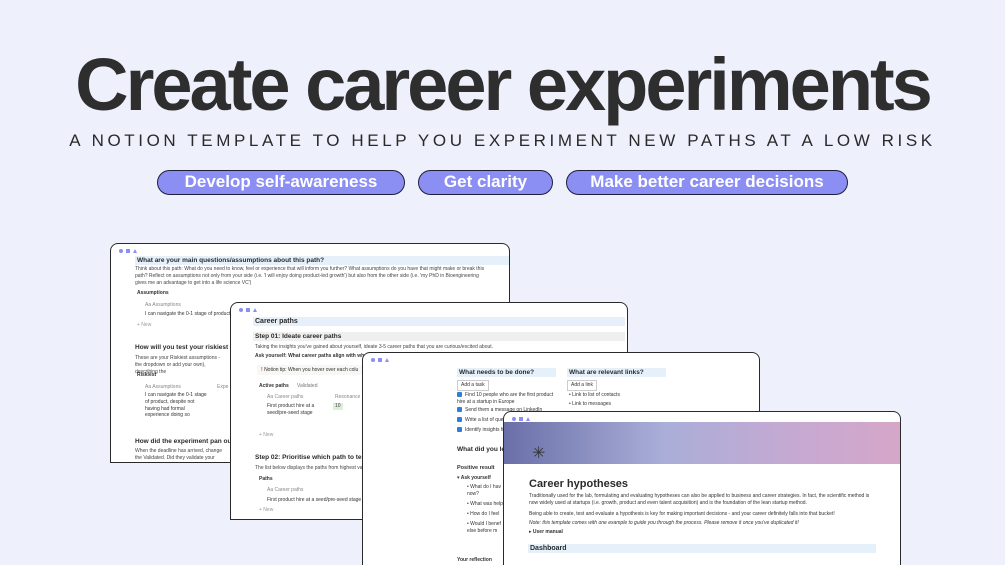  What do you see at coordinates (590, 404) in the screenshot?
I see `link-item: • Link to messages` at bounding box center [590, 404].